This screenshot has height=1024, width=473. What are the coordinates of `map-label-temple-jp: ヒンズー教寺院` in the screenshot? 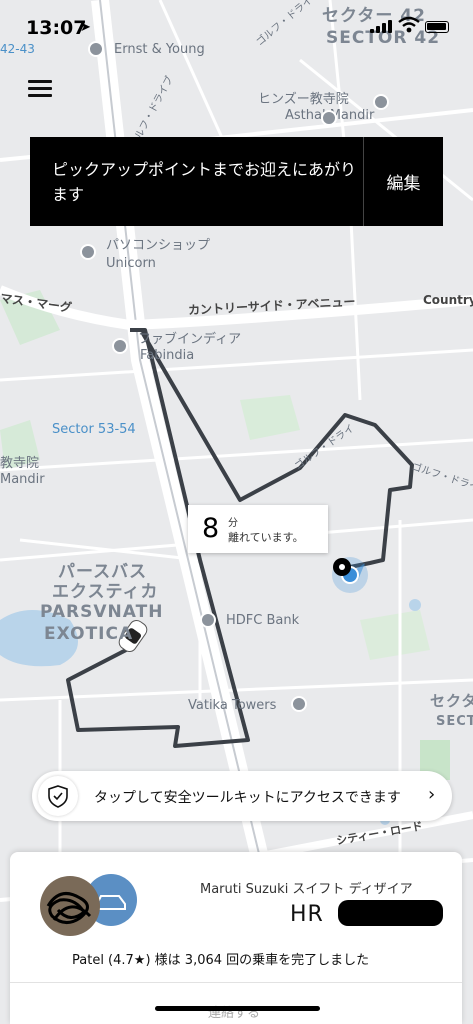 It's located at (303, 99).